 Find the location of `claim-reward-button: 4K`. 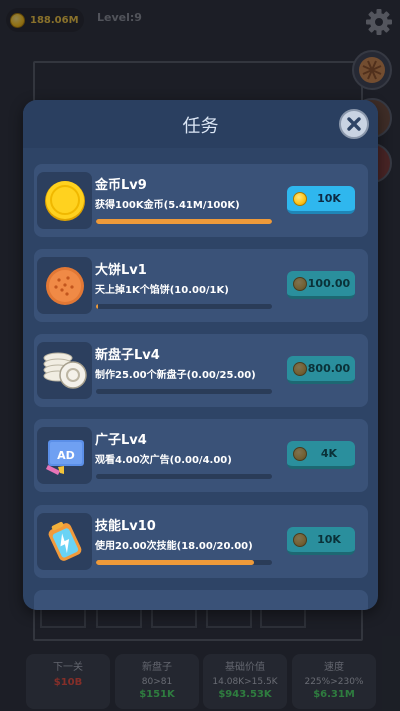

claim-reward-button: 4K is located at coordinates (321, 455).